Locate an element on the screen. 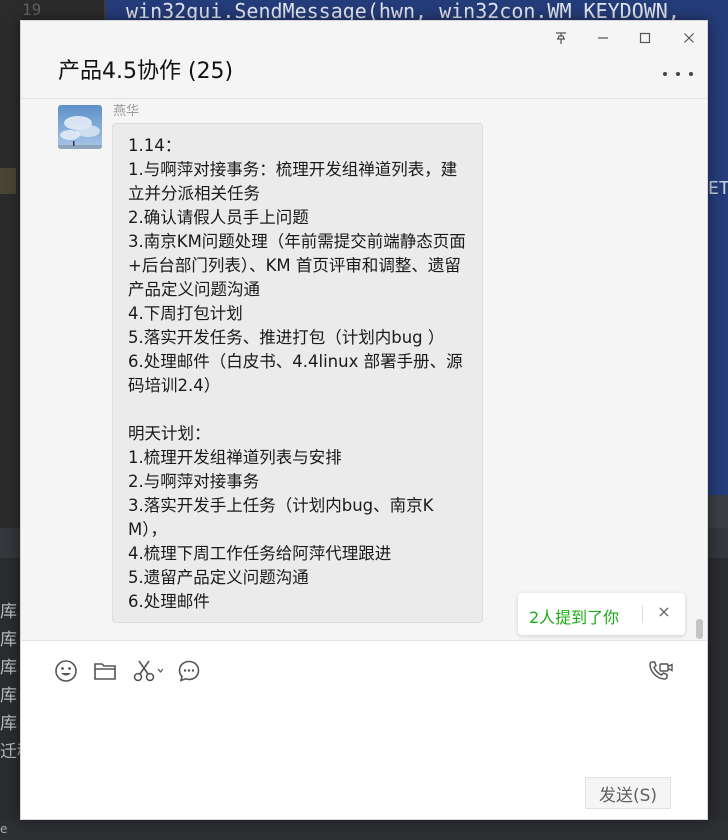 This screenshot has width=728, height=840. mention-divider is located at coordinates (642, 614).